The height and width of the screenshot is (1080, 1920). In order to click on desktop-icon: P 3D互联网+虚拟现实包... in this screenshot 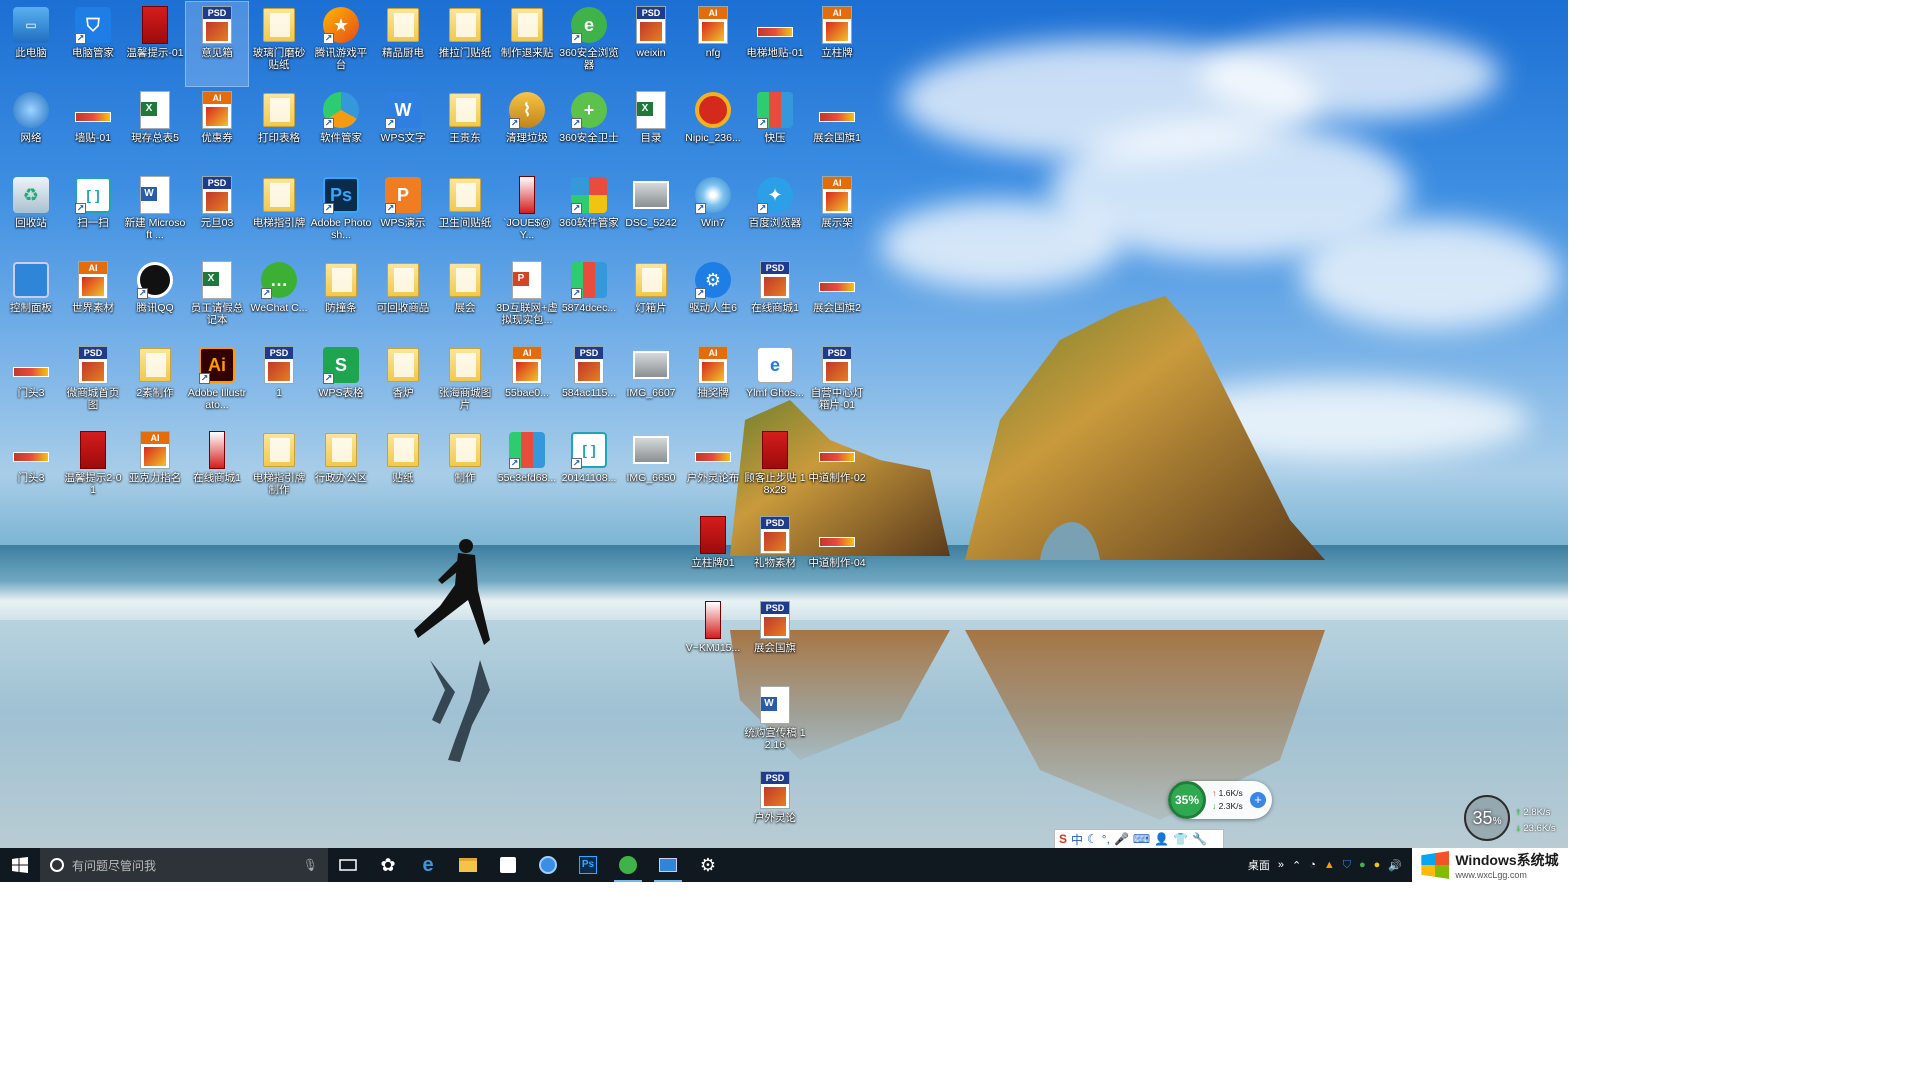, I will do `click(527, 299)`.